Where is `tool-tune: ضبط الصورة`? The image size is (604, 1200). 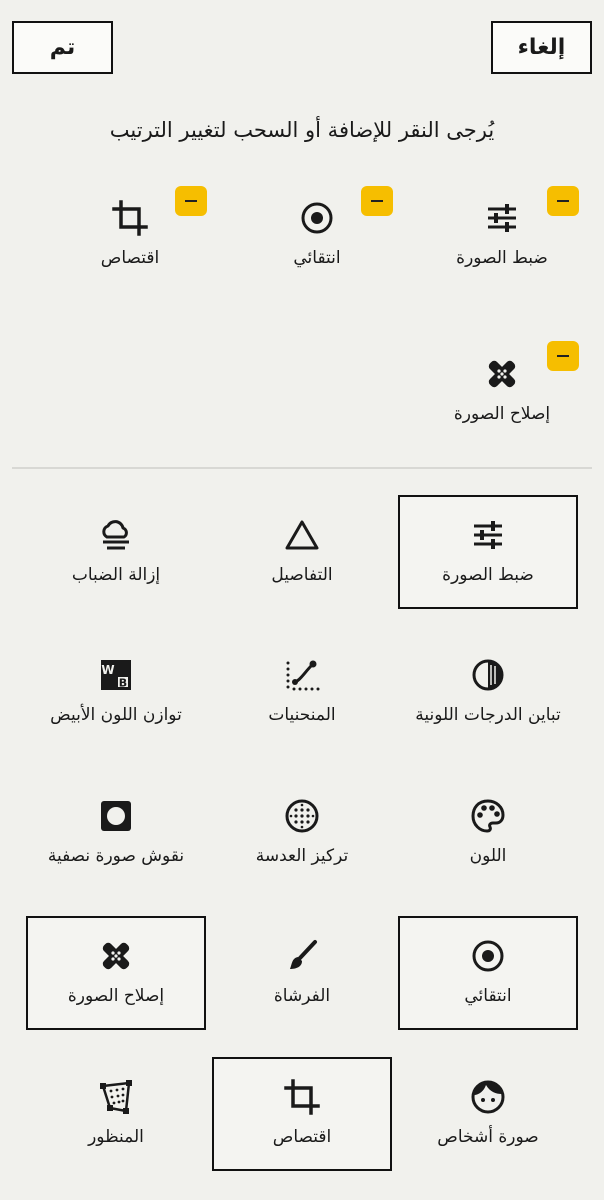 tool-tune: ضبط الصورة is located at coordinates (488, 552).